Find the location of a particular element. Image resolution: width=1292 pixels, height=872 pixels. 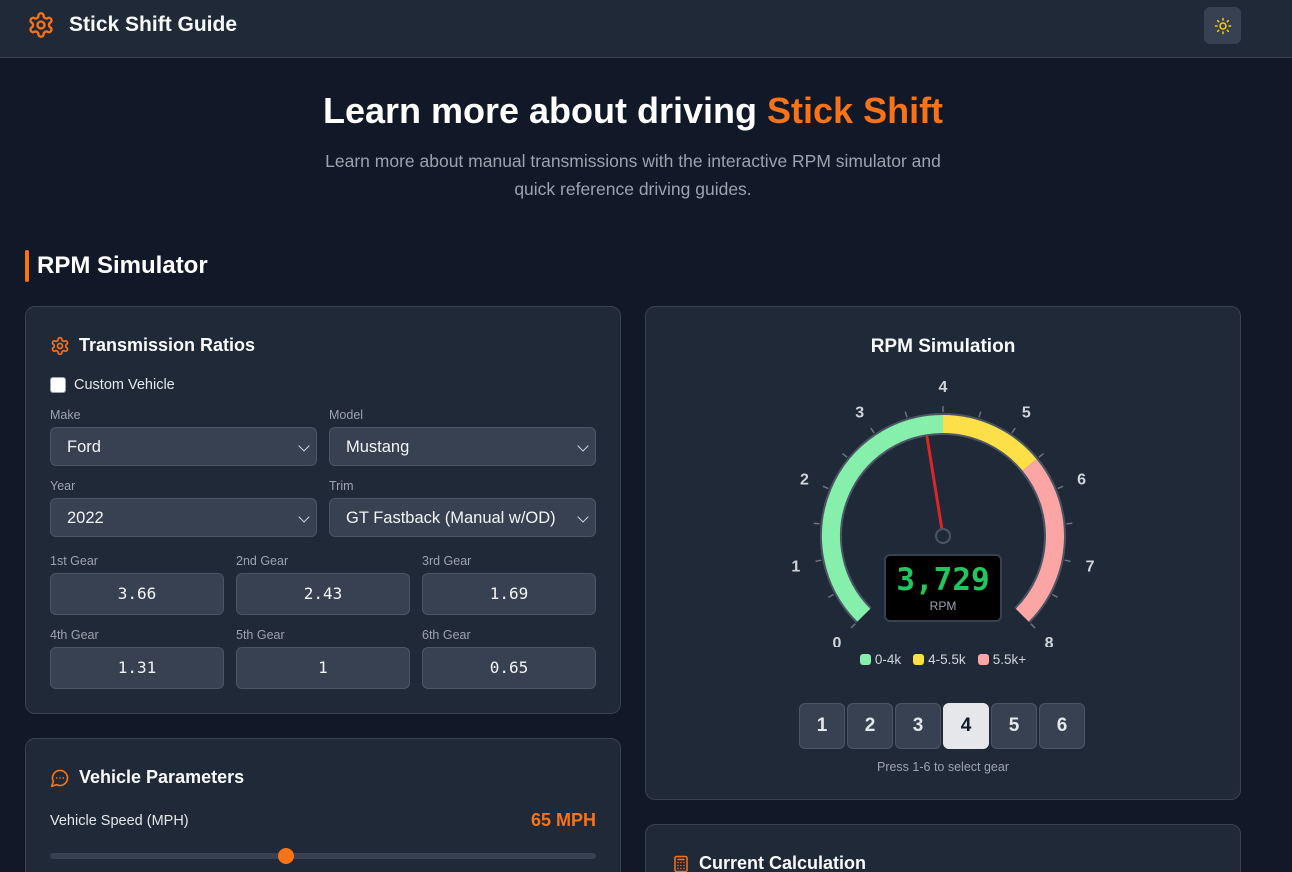

speed-slider-thumb is located at coordinates (286, 856).